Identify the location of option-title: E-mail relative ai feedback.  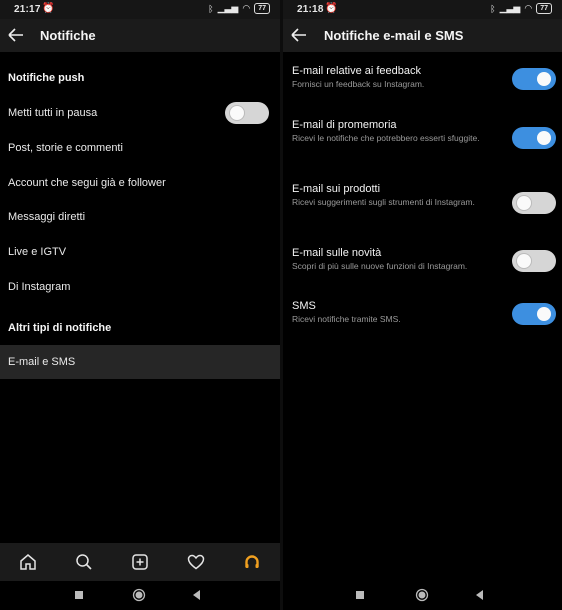
(357, 71).